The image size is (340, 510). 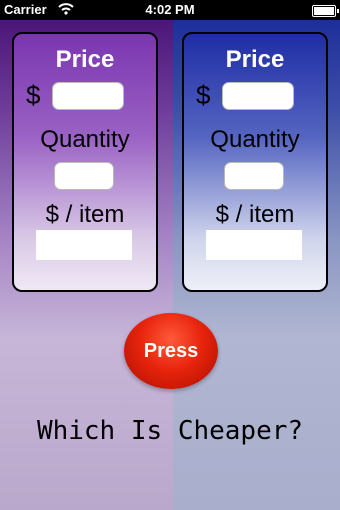 What do you see at coordinates (203, 95) in the screenshot?
I see `right-currency-symbol: $` at bounding box center [203, 95].